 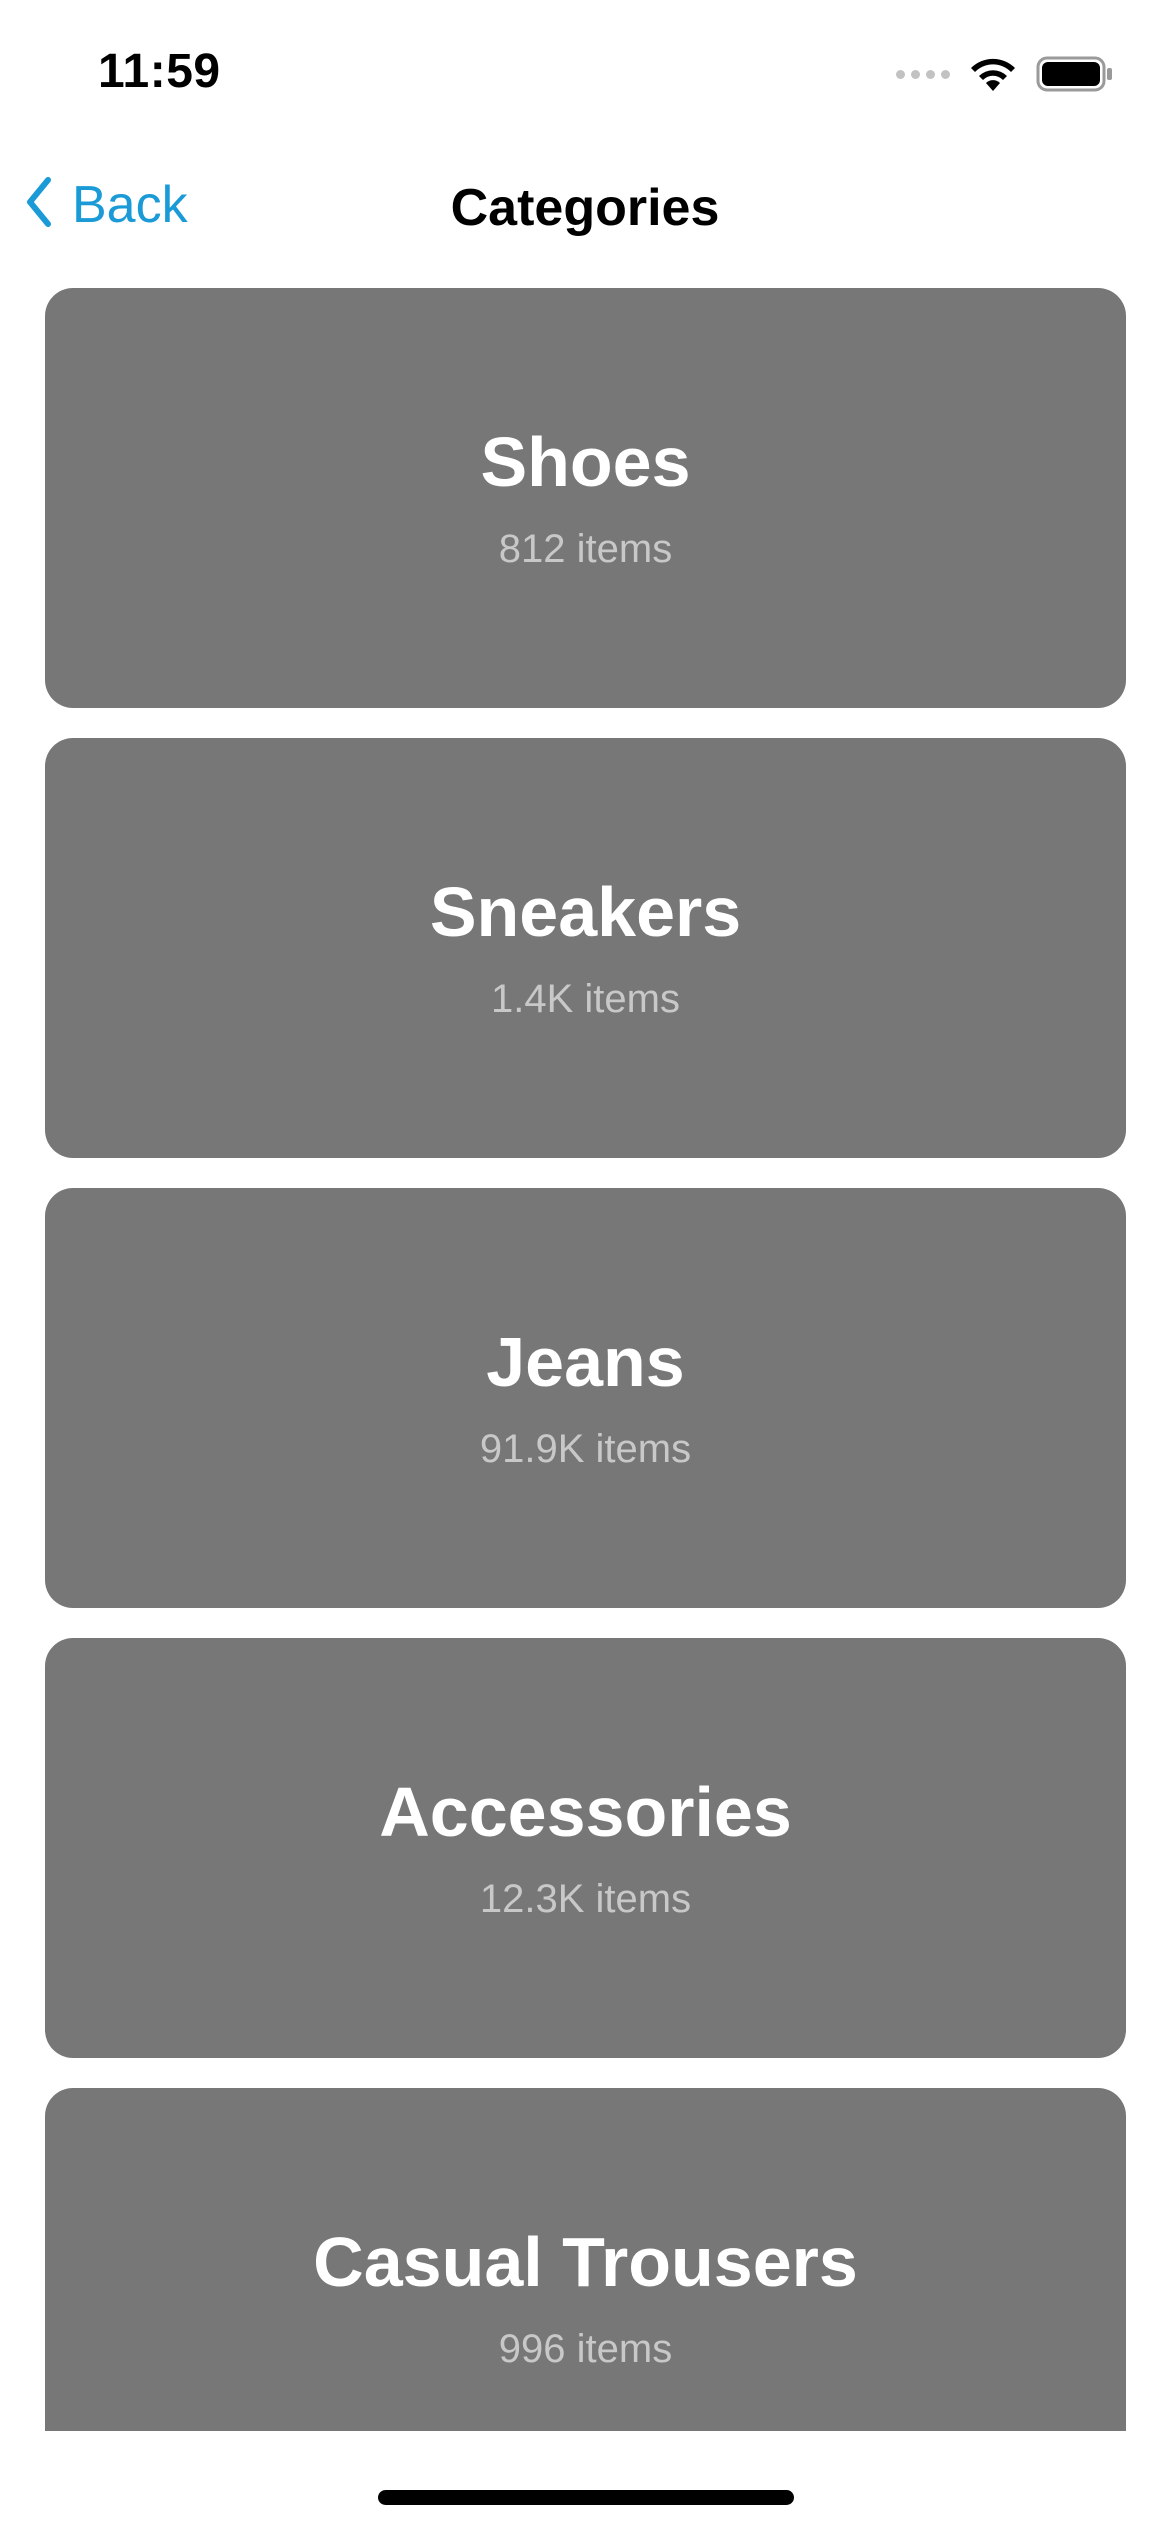 I want to click on category-item-count: 1.4K items, so click(x=585, y=999).